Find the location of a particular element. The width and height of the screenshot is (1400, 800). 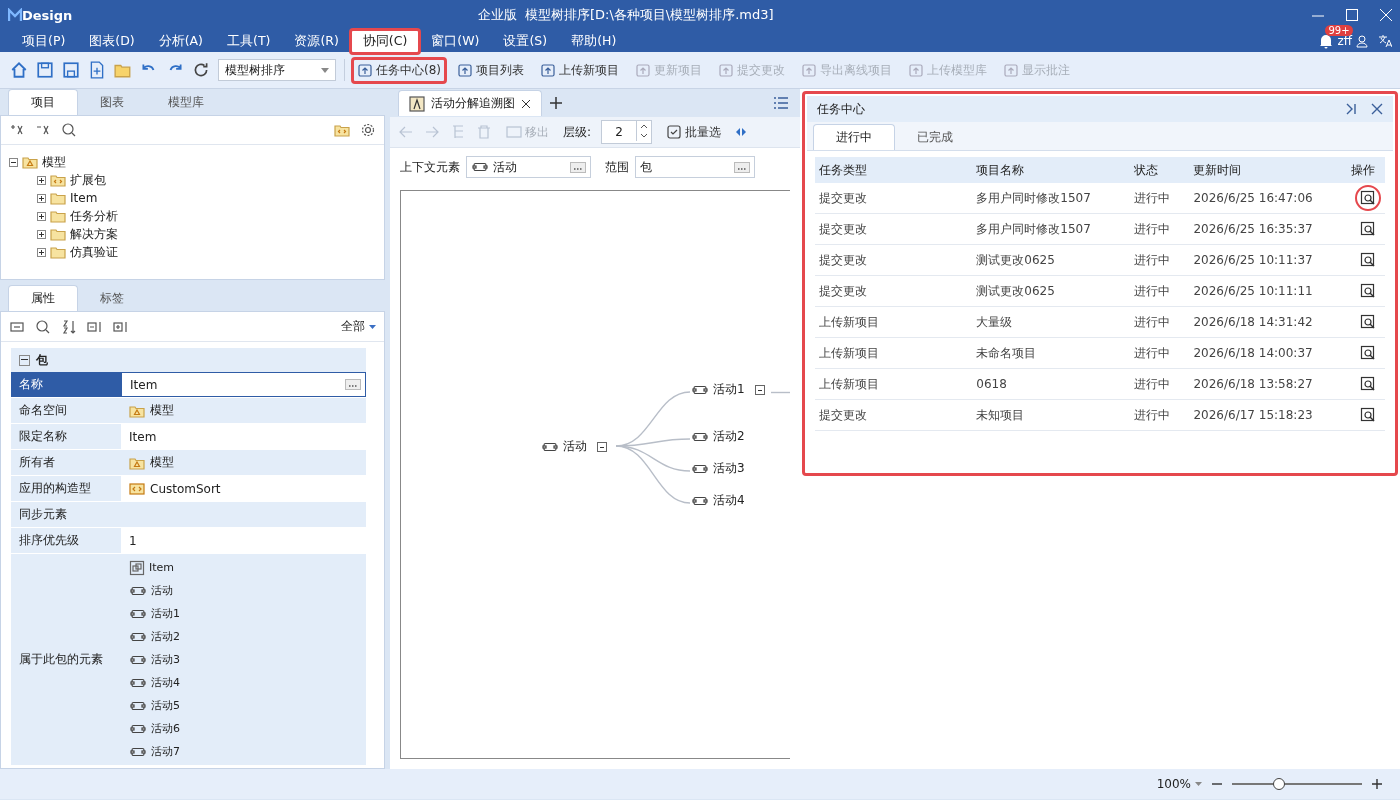

level-label: 层级: is located at coordinates (577, 132).